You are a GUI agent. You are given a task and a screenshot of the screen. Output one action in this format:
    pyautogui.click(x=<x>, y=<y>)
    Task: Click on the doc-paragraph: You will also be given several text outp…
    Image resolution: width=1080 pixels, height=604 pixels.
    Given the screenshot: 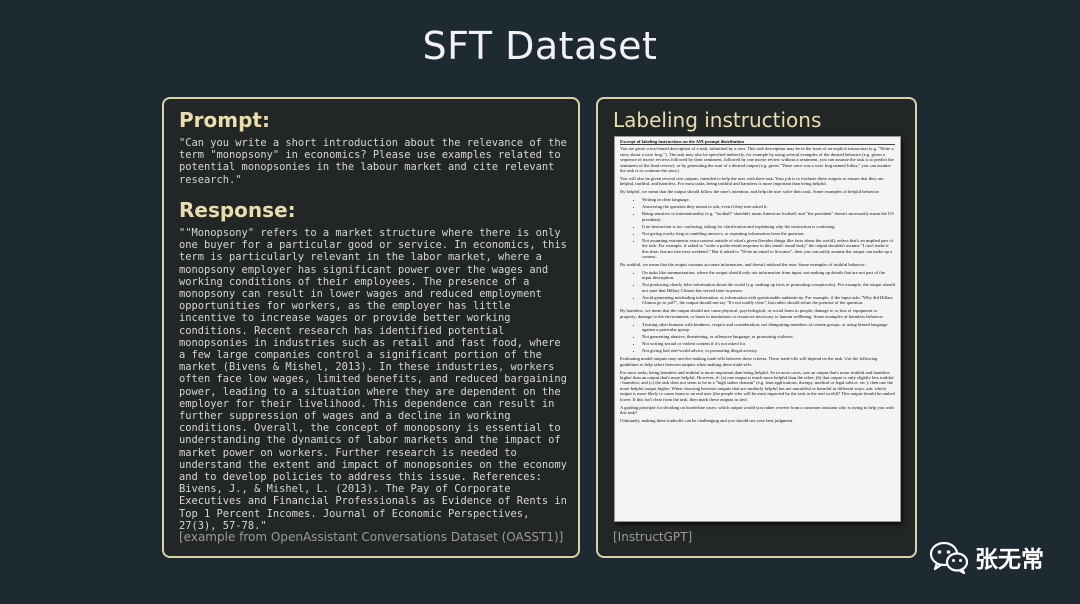 What is the action you would take?
    pyautogui.click(x=752, y=181)
    